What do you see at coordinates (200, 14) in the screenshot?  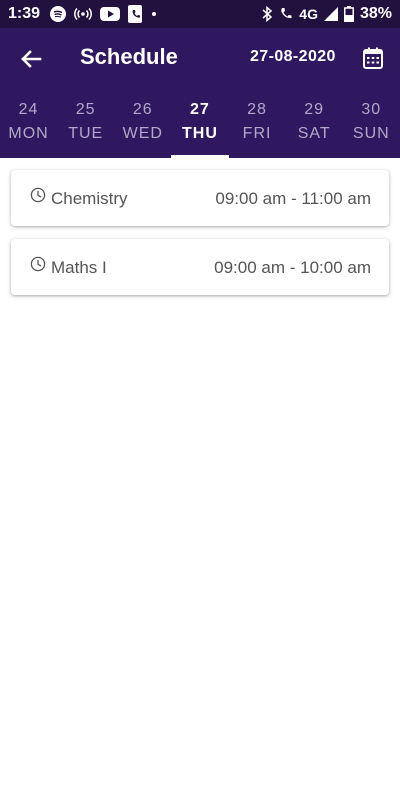 I see `status-bar: 1:39 4G 38%` at bounding box center [200, 14].